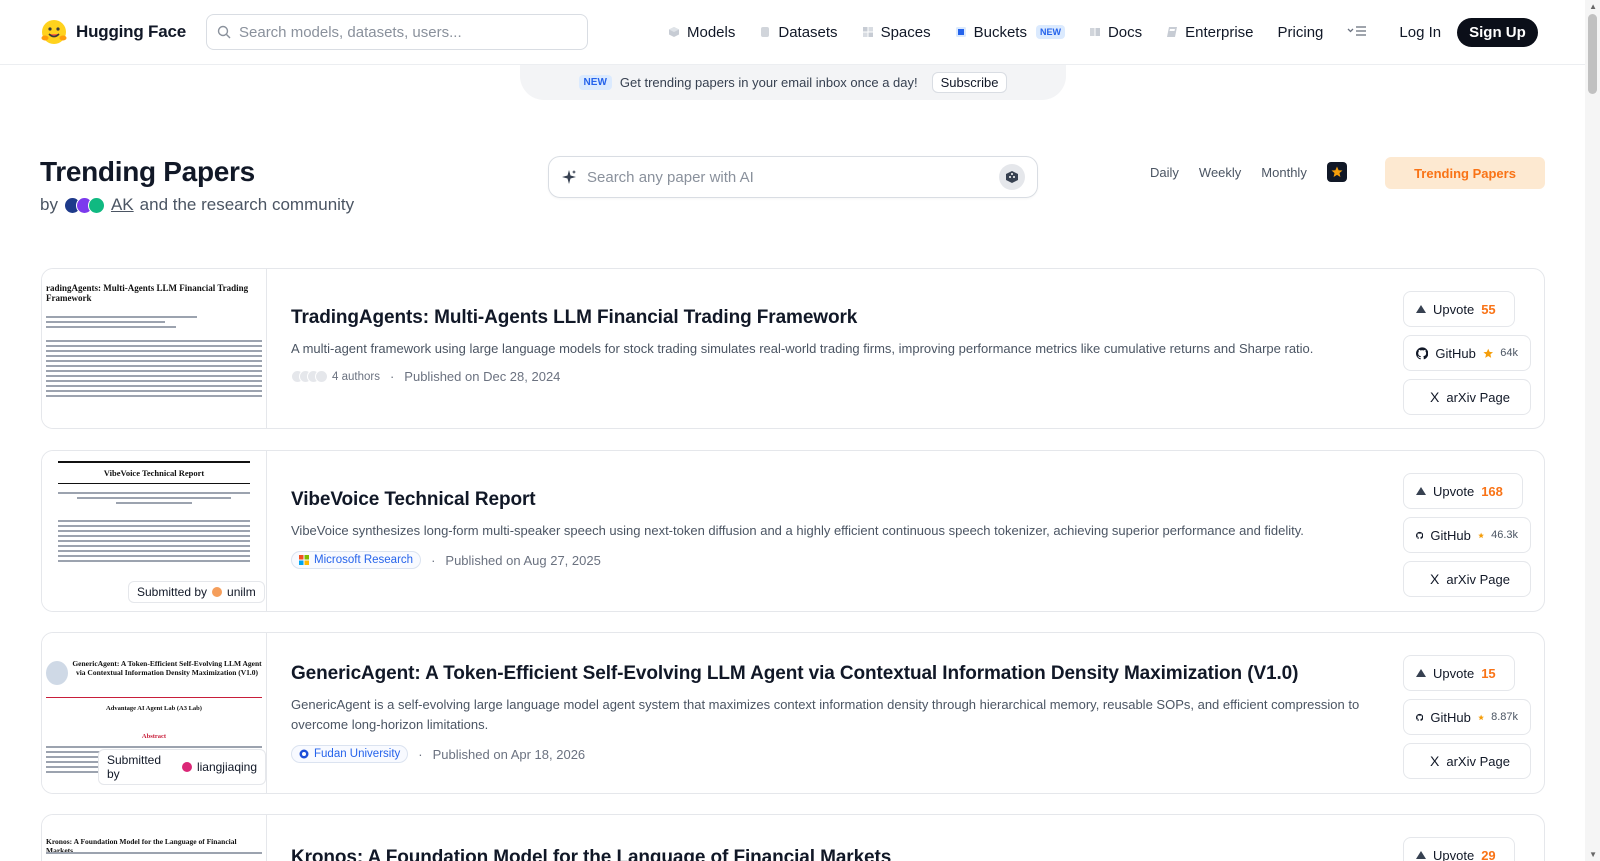 The height and width of the screenshot is (861, 1600). Describe the element at coordinates (304, 754) in the screenshot. I see `university-logo-icon` at that location.